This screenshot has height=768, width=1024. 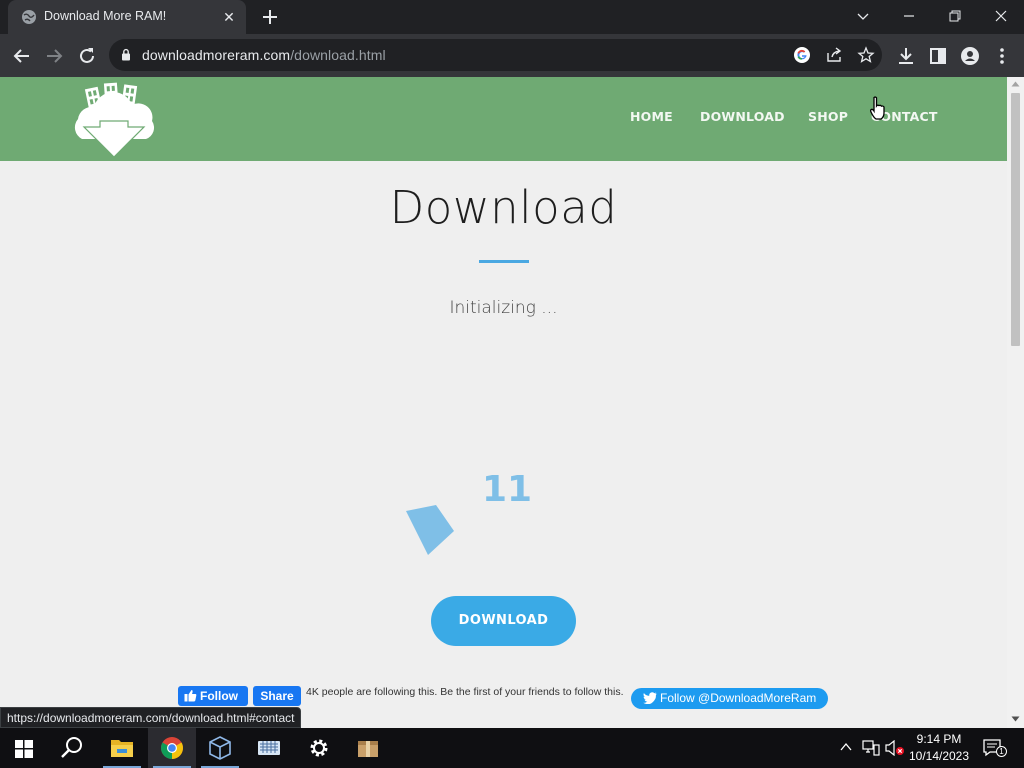 What do you see at coordinates (504, 261) in the screenshot?
I see `title-divider` at bounding box center [504, 261].